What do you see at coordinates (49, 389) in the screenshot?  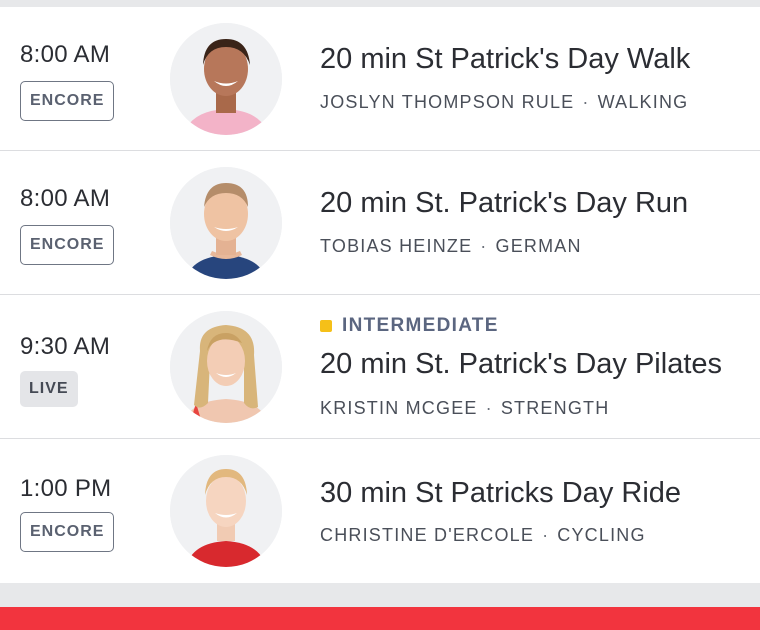 I see `live-badge: LIVE` at bounding box center [49, 389].